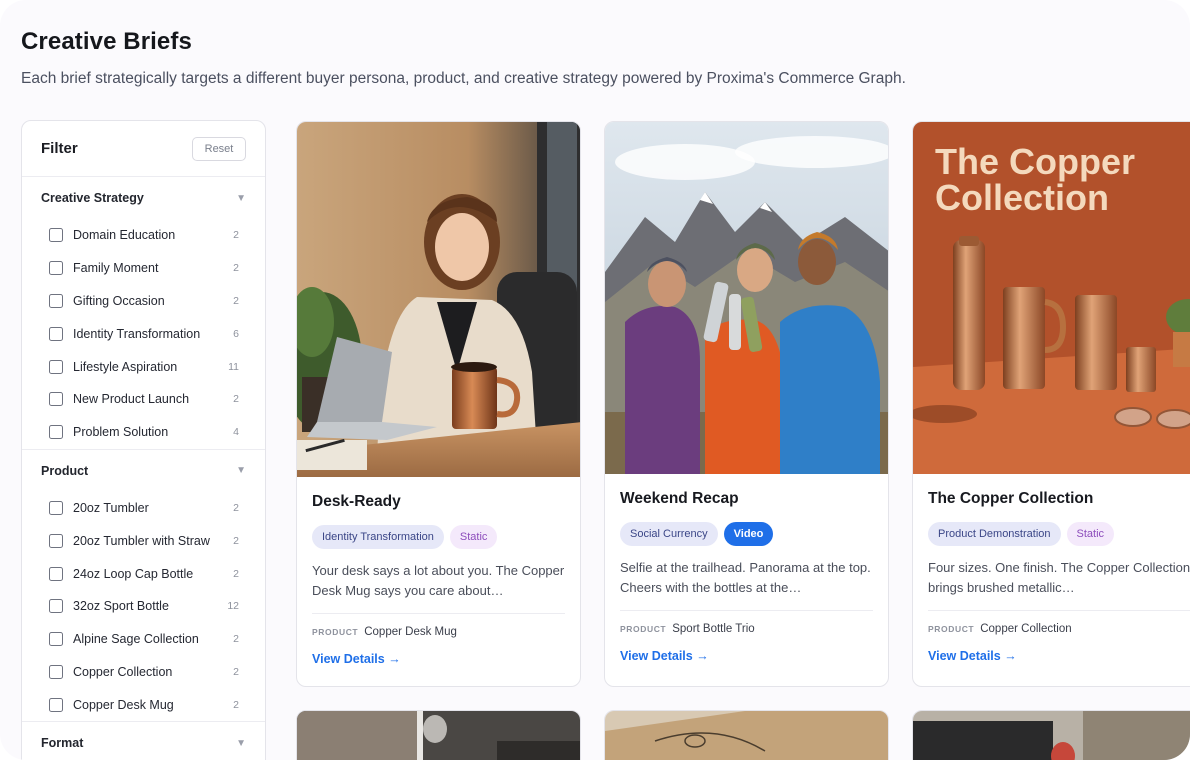  What do you see at coordinates (62, 743) in the screenshot?
I see `group-title: Format` at bounding box center [62, 743].